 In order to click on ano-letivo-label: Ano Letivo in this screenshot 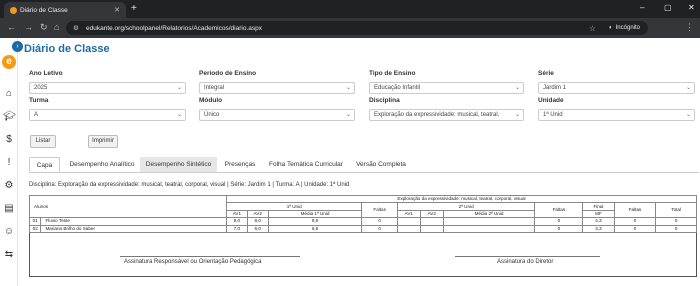, I will do `click(46, 73)`.